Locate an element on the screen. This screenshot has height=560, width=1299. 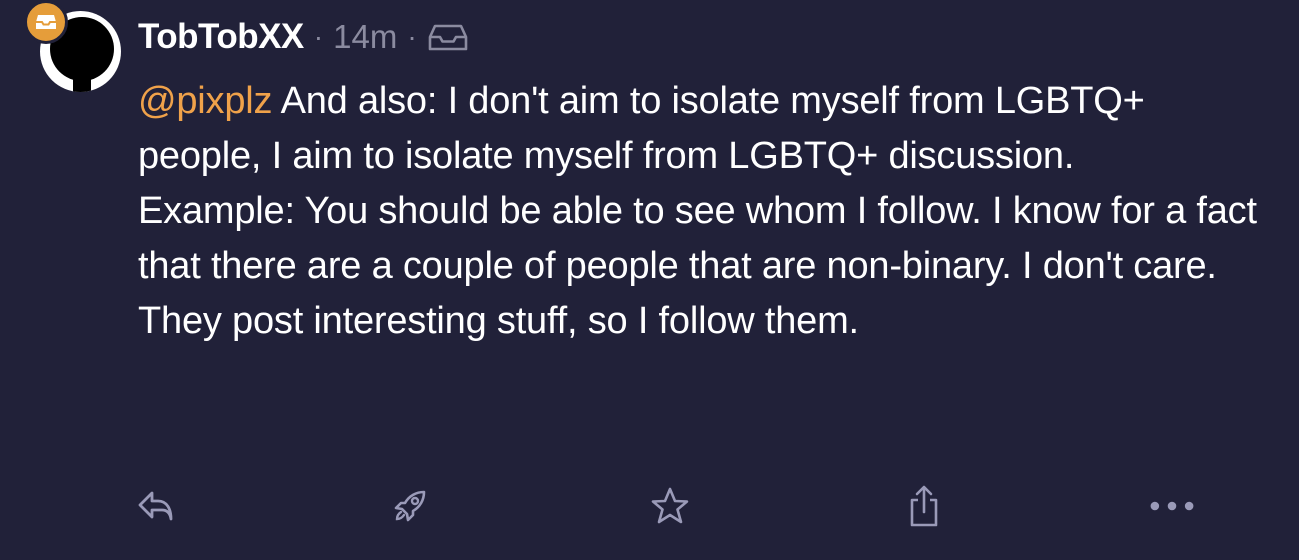
favourite-button is located at coordinates (670, 506).